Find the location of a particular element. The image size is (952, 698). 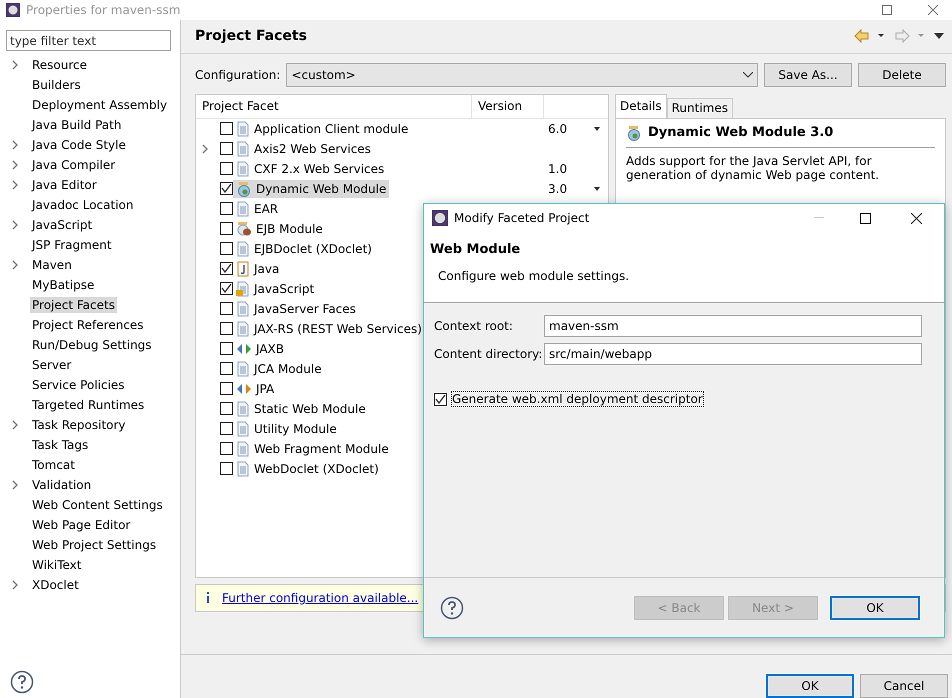

facet-name: Utility Module is located at coordinates (286, 429).